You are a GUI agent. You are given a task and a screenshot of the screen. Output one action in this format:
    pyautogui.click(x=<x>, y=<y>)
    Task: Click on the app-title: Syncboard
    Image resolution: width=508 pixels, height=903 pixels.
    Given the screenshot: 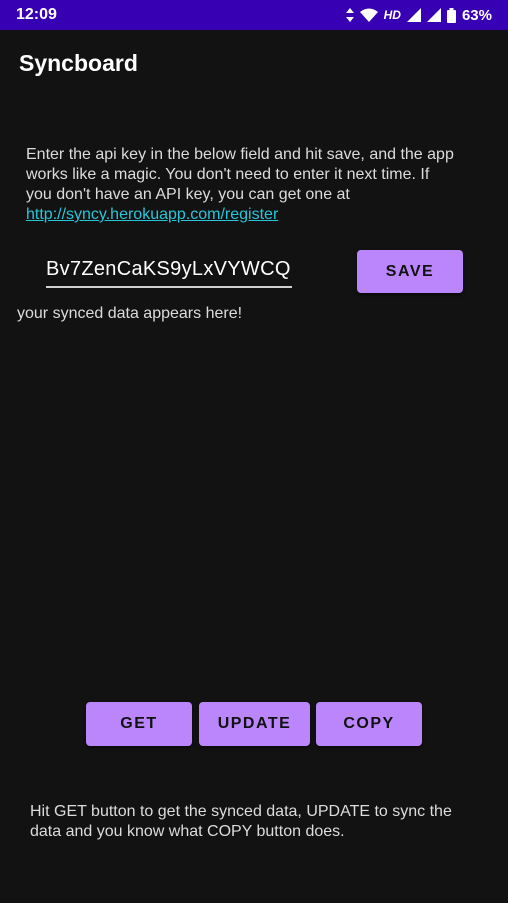 What is the action you would take?
    pyautogui.click(x=78, y=63)
    